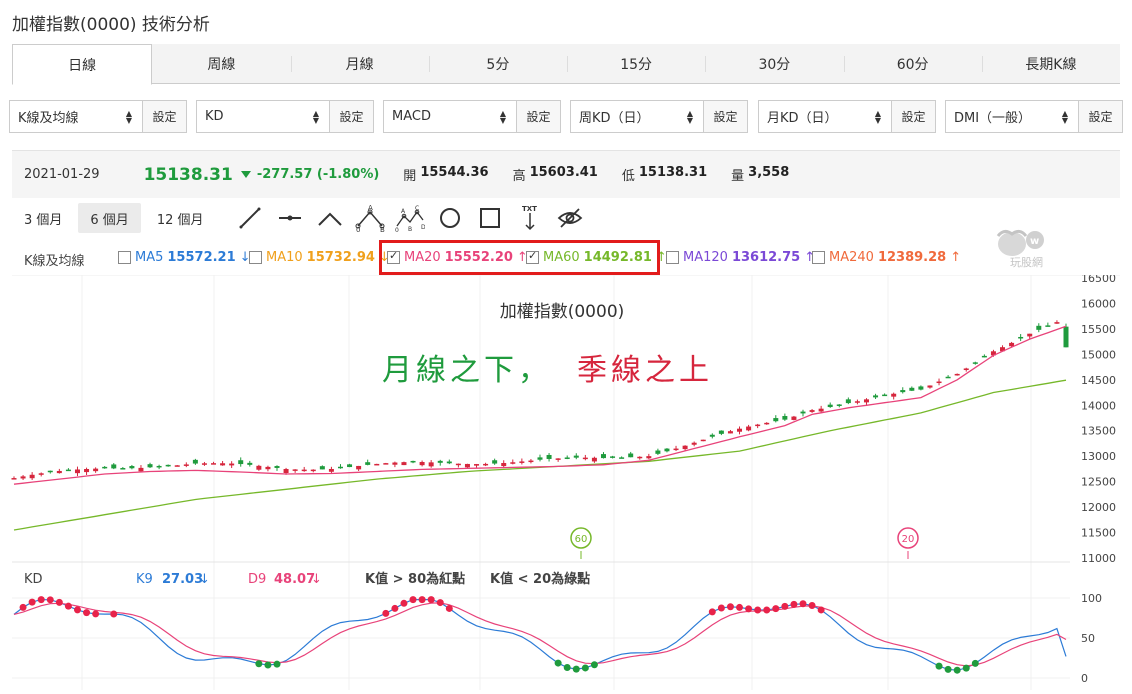  What do you see at coordinates (263, 116) in the screenshot?
I see `indicator-select-2: KD ▲ ▼` at bounding box center [263, 116].